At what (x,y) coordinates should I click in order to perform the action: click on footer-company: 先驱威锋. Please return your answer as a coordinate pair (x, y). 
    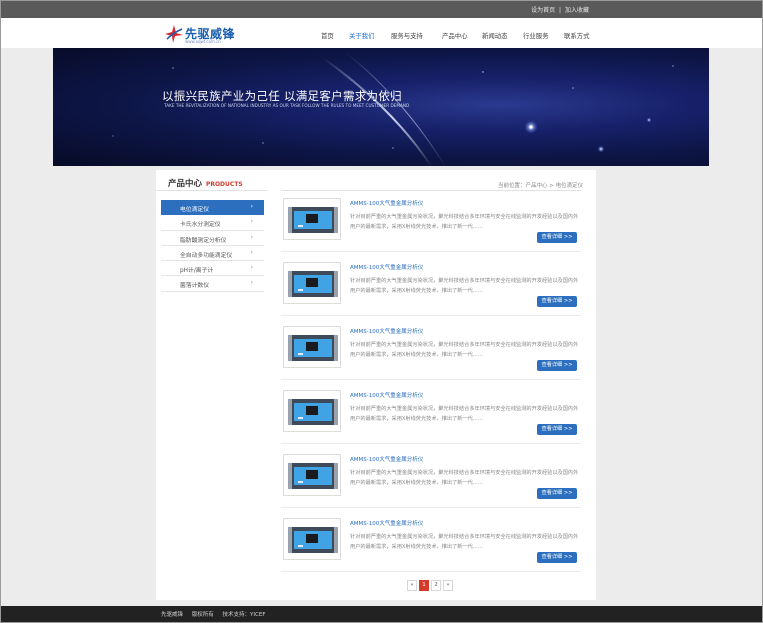
    Looking at the image, I should click on (172, 615).